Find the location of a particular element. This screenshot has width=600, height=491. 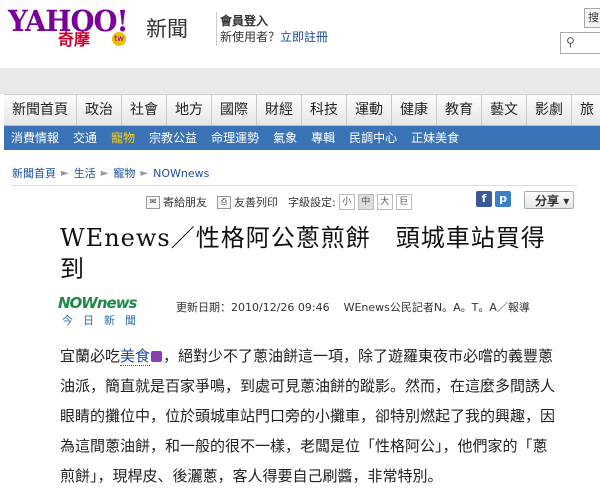

updated-date: 2010/12/26 09:46 is located at coordinates (280, 307).